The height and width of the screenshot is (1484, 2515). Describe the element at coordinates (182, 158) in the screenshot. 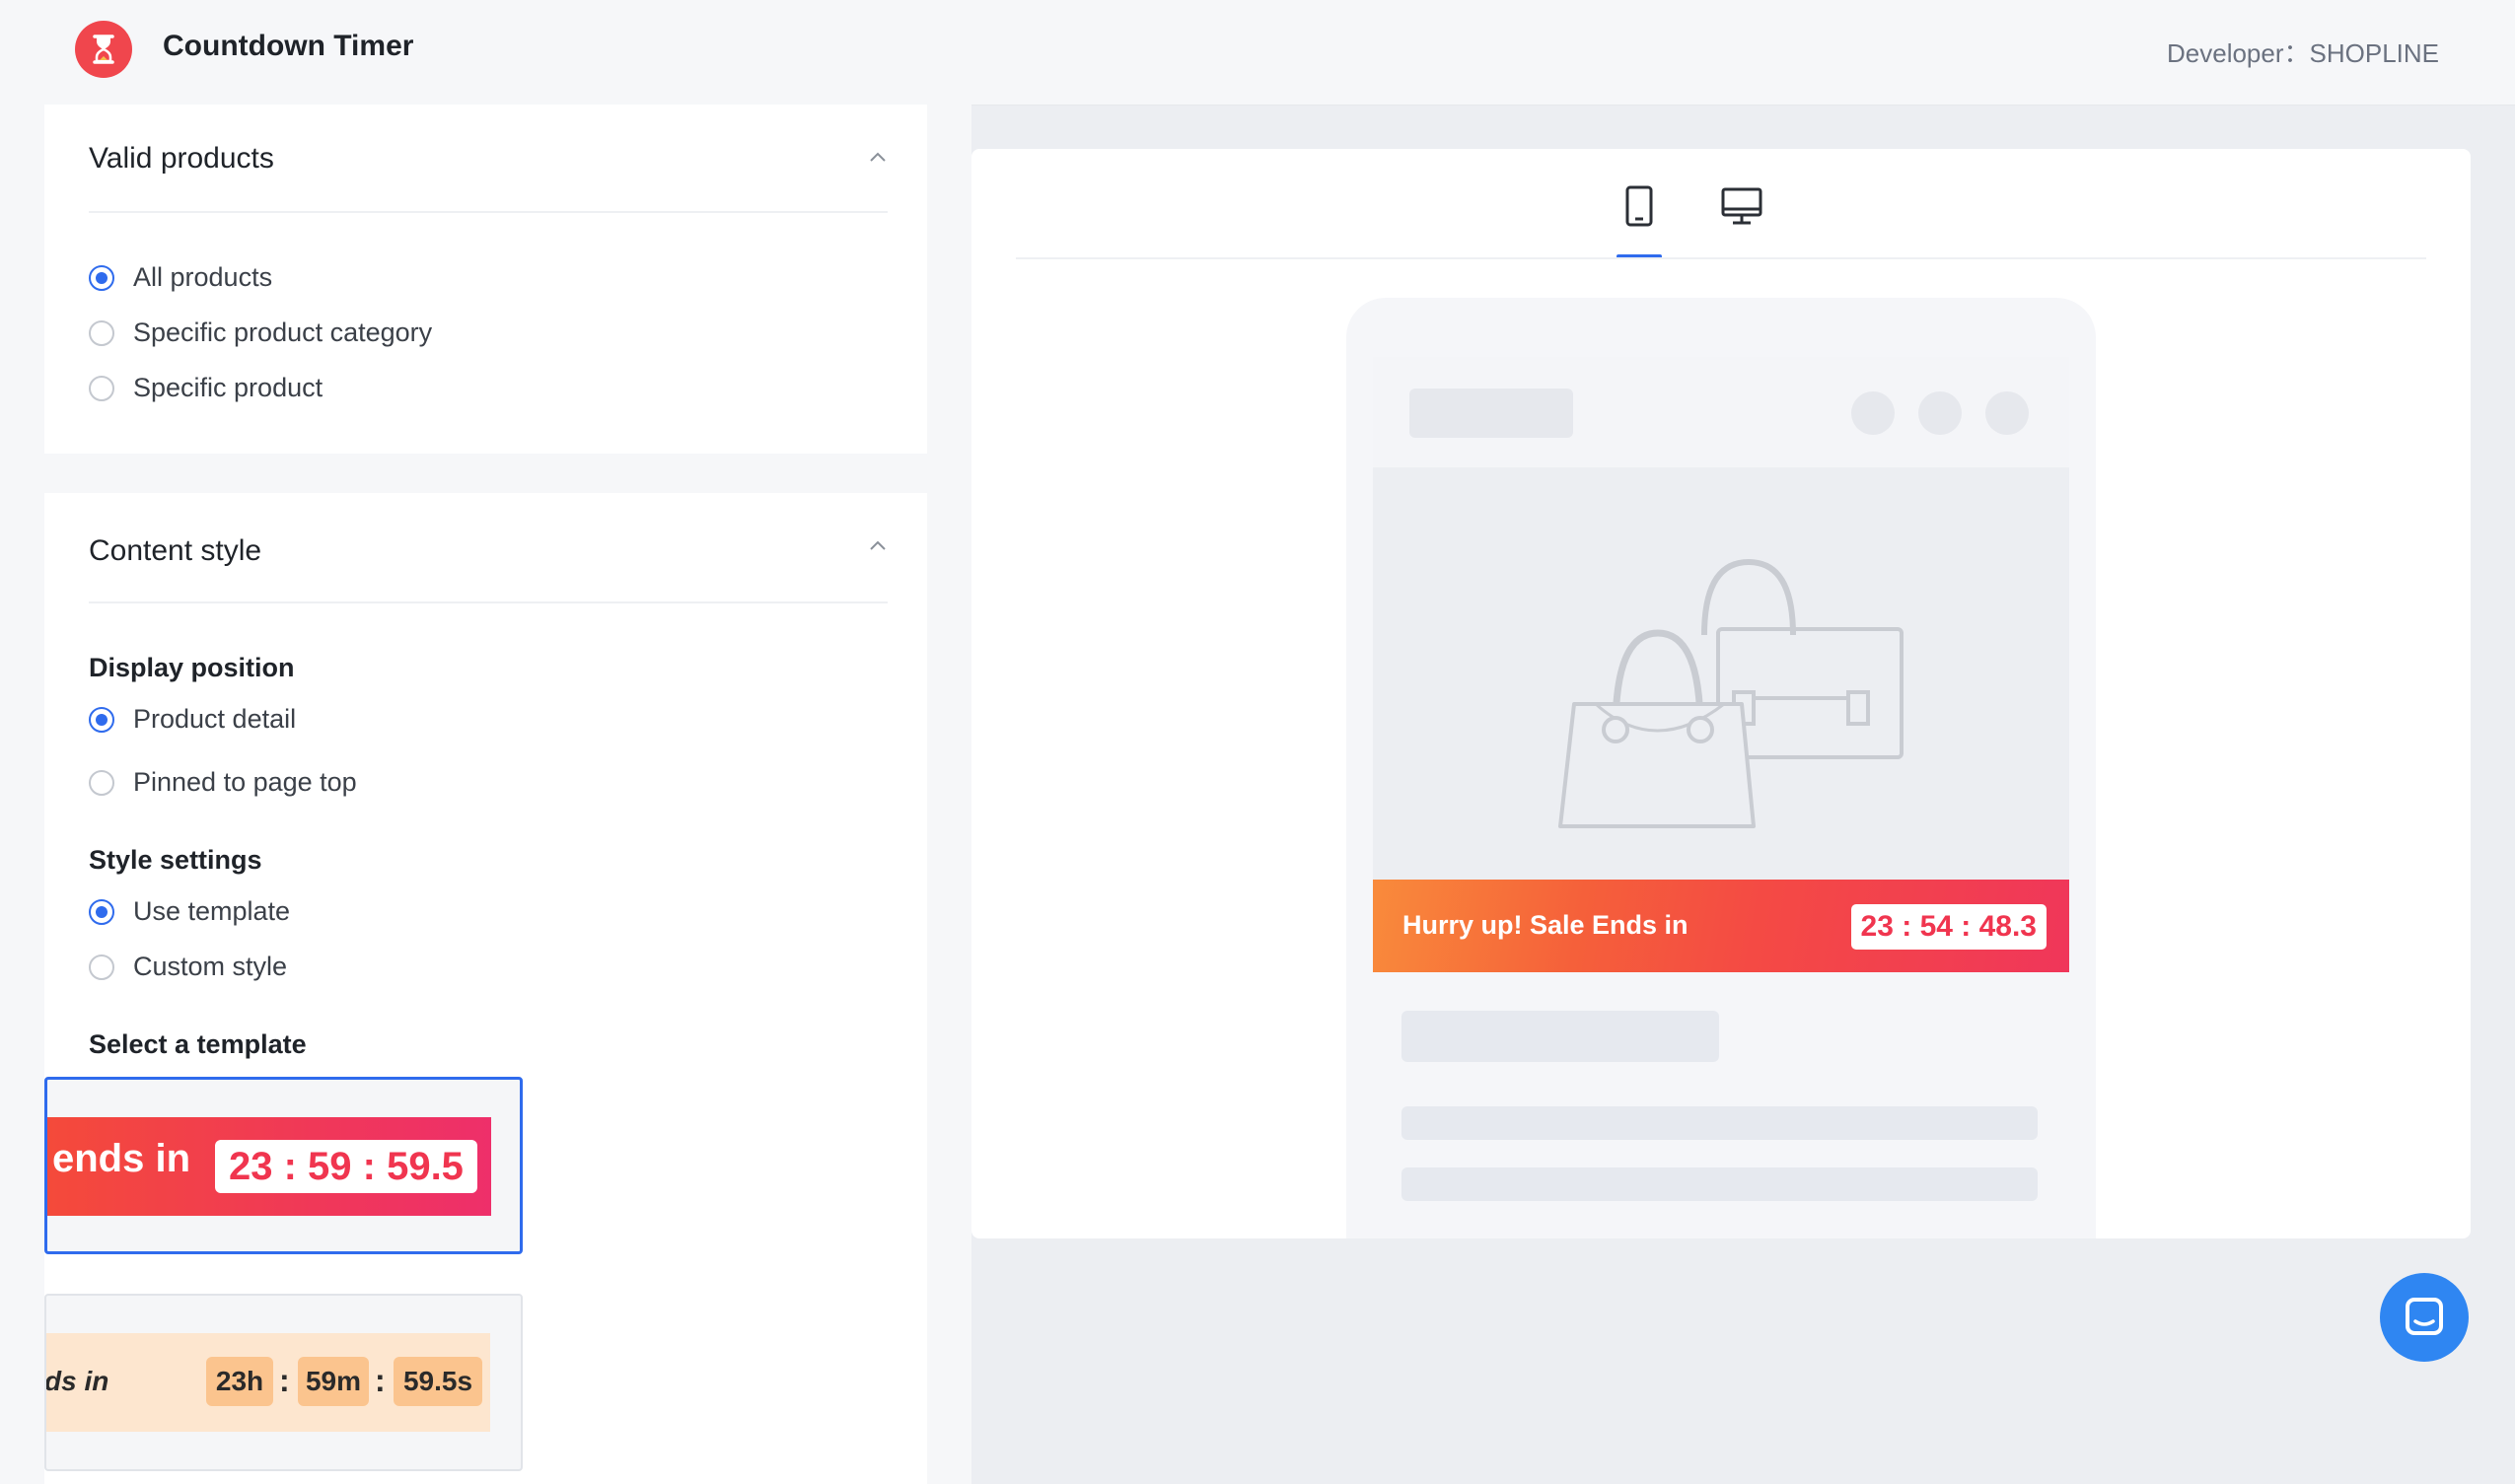

I see `valid-products-title: Valid products` at that location.